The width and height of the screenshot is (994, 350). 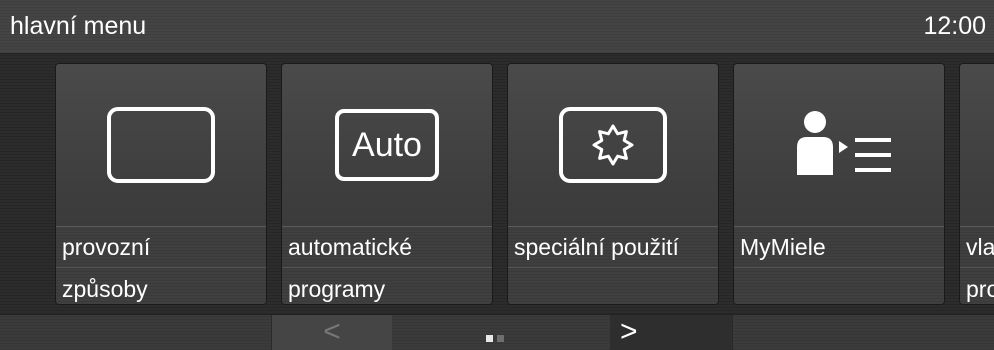 I want to click on tile-label-line2: programy, so click(x=337, y=289).